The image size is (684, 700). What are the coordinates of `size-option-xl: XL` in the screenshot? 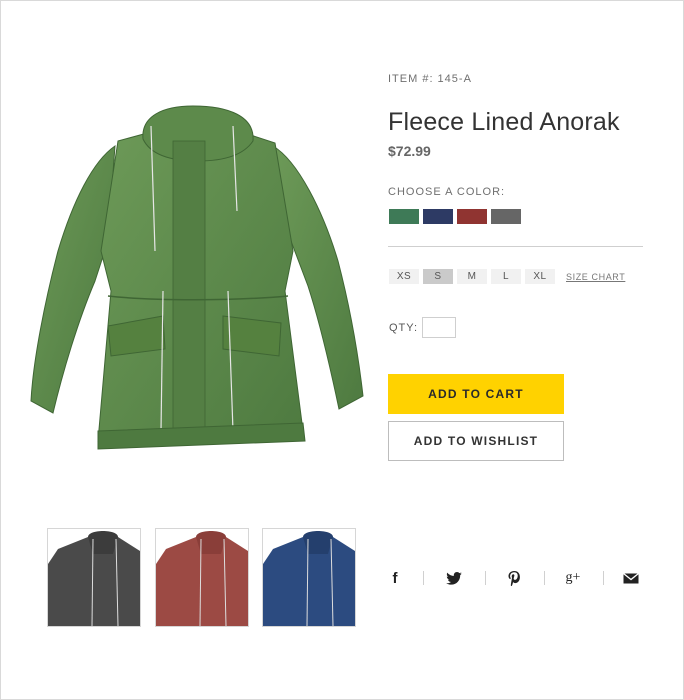 It's located at (540, 276).